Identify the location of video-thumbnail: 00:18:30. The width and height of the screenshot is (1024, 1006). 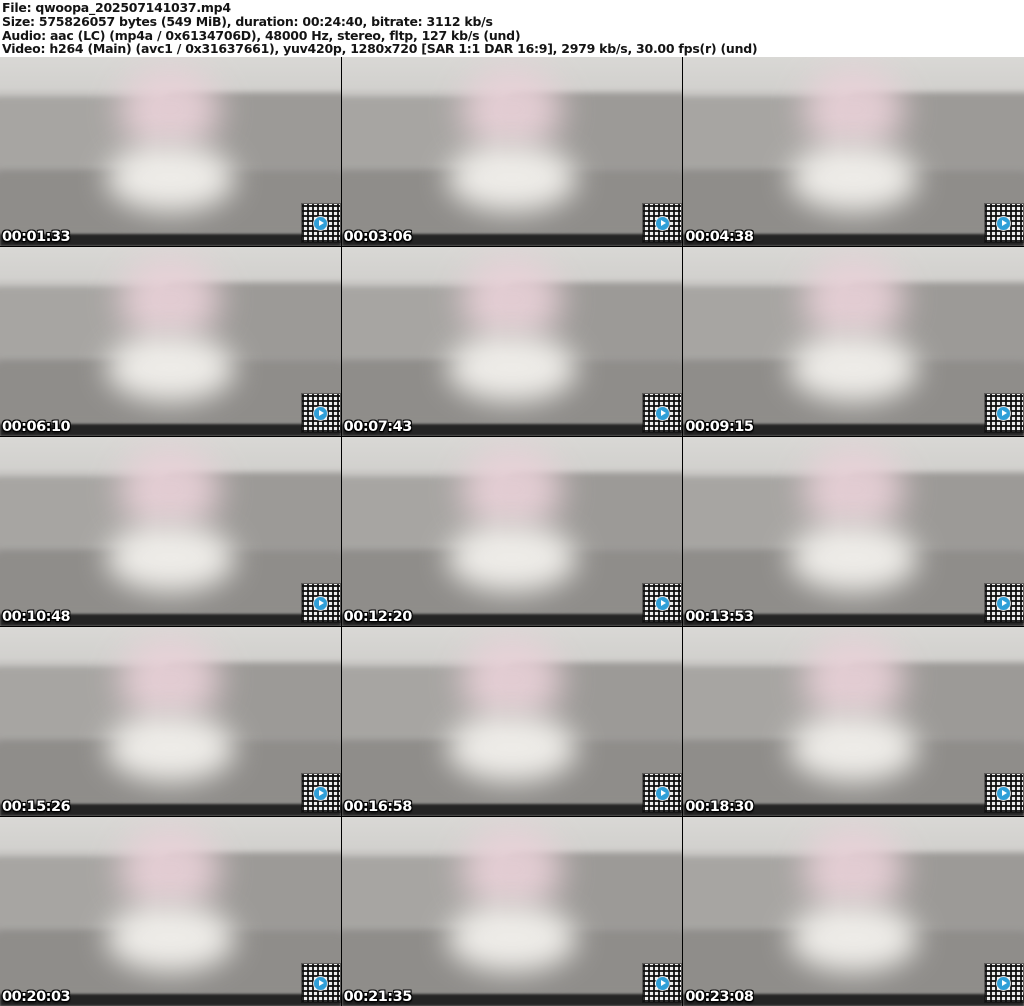
(853, 721).